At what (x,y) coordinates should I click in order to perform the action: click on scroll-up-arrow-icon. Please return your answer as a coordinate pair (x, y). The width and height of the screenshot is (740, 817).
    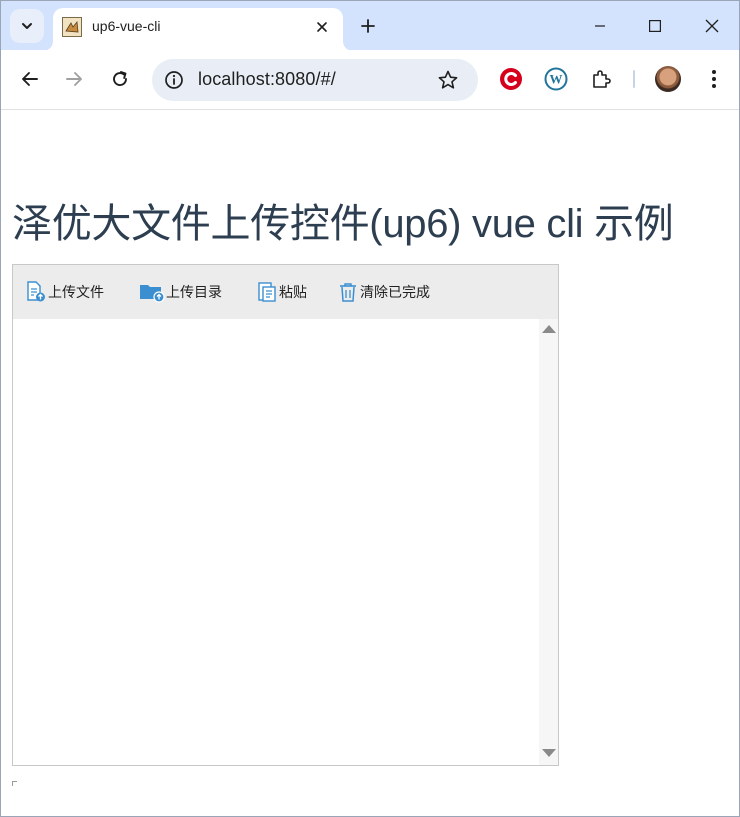
    Looking at the image, I should click on (549, 329).